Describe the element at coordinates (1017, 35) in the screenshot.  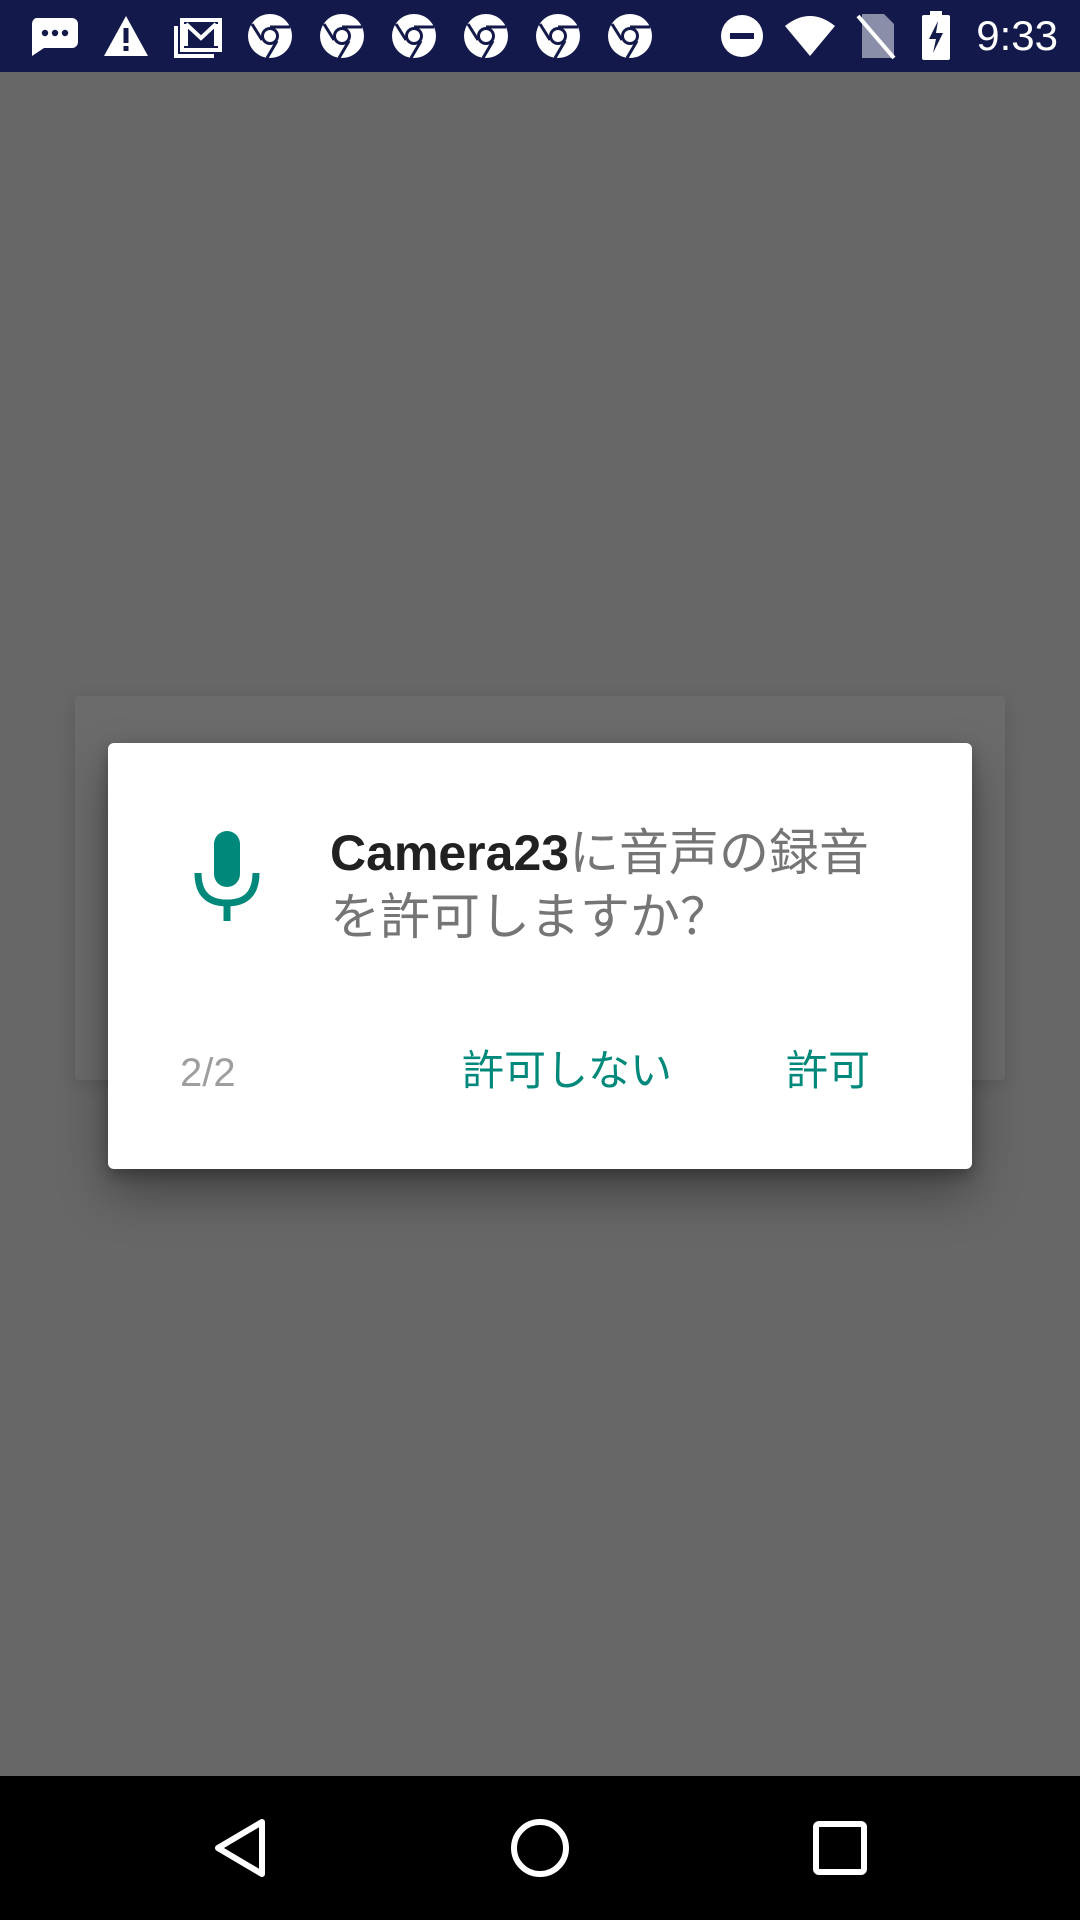
I see `clock: 9:33` at that location.